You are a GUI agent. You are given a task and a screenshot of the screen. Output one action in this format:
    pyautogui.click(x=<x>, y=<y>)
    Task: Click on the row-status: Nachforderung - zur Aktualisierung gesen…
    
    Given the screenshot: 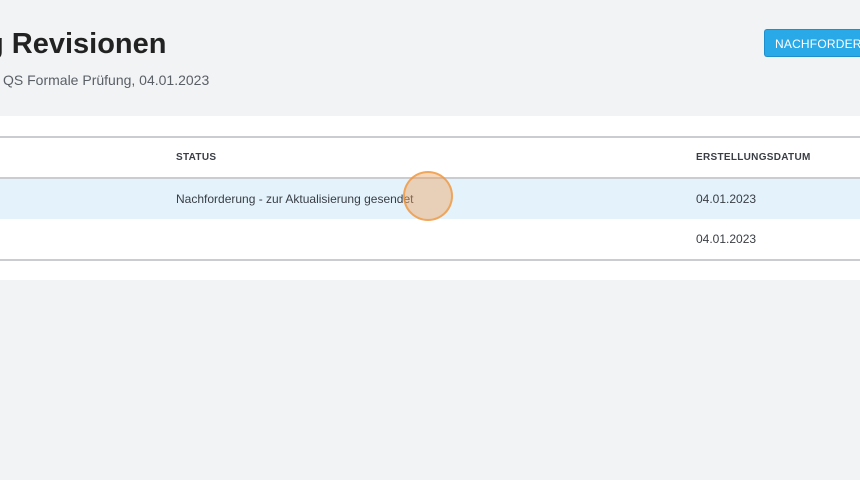 What is the action you would take?
    pyautogui.click(x=295, y=199)
    